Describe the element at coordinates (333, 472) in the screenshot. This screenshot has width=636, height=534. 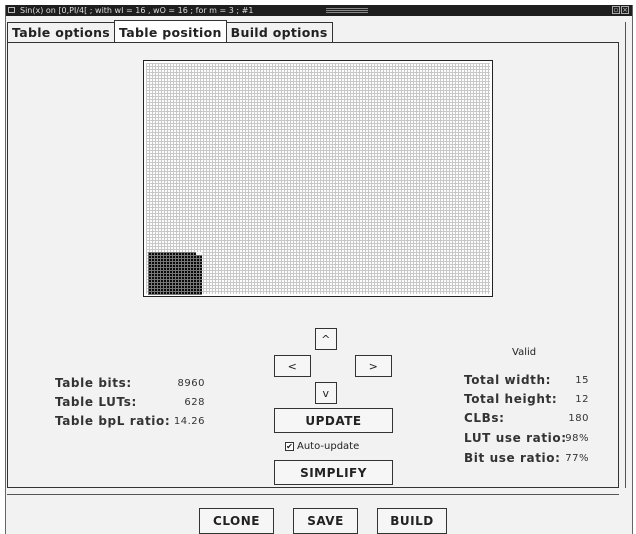
I see `simplify-button: SIMPLIFY` at that location.